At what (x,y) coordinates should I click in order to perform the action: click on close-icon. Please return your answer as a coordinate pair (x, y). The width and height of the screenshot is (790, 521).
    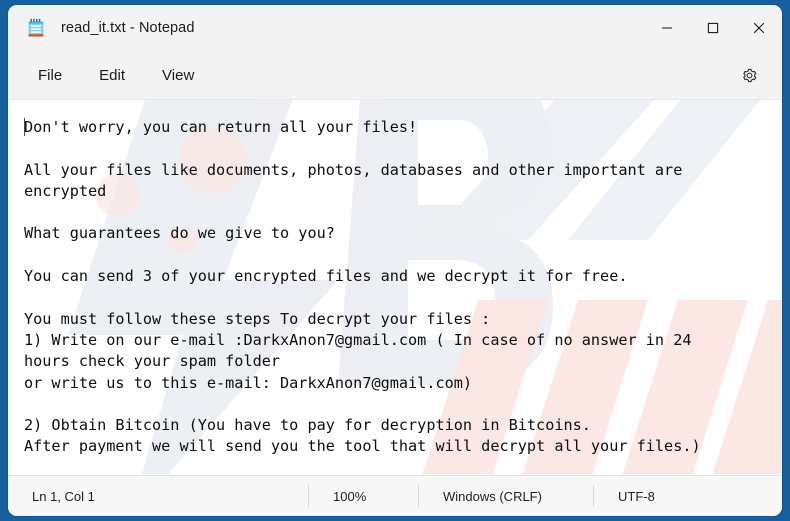
    Looking at the image, I should click on (759, 28).